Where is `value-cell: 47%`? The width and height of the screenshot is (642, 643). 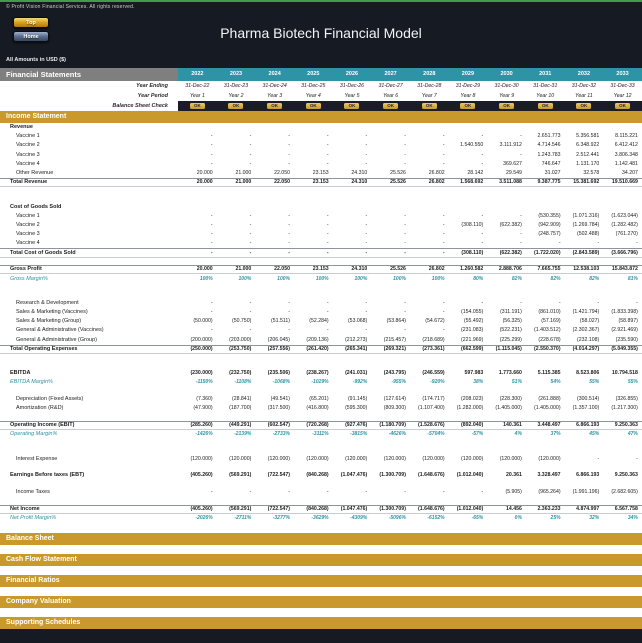
value-cell: 47% is located at coordinates (622, 434).